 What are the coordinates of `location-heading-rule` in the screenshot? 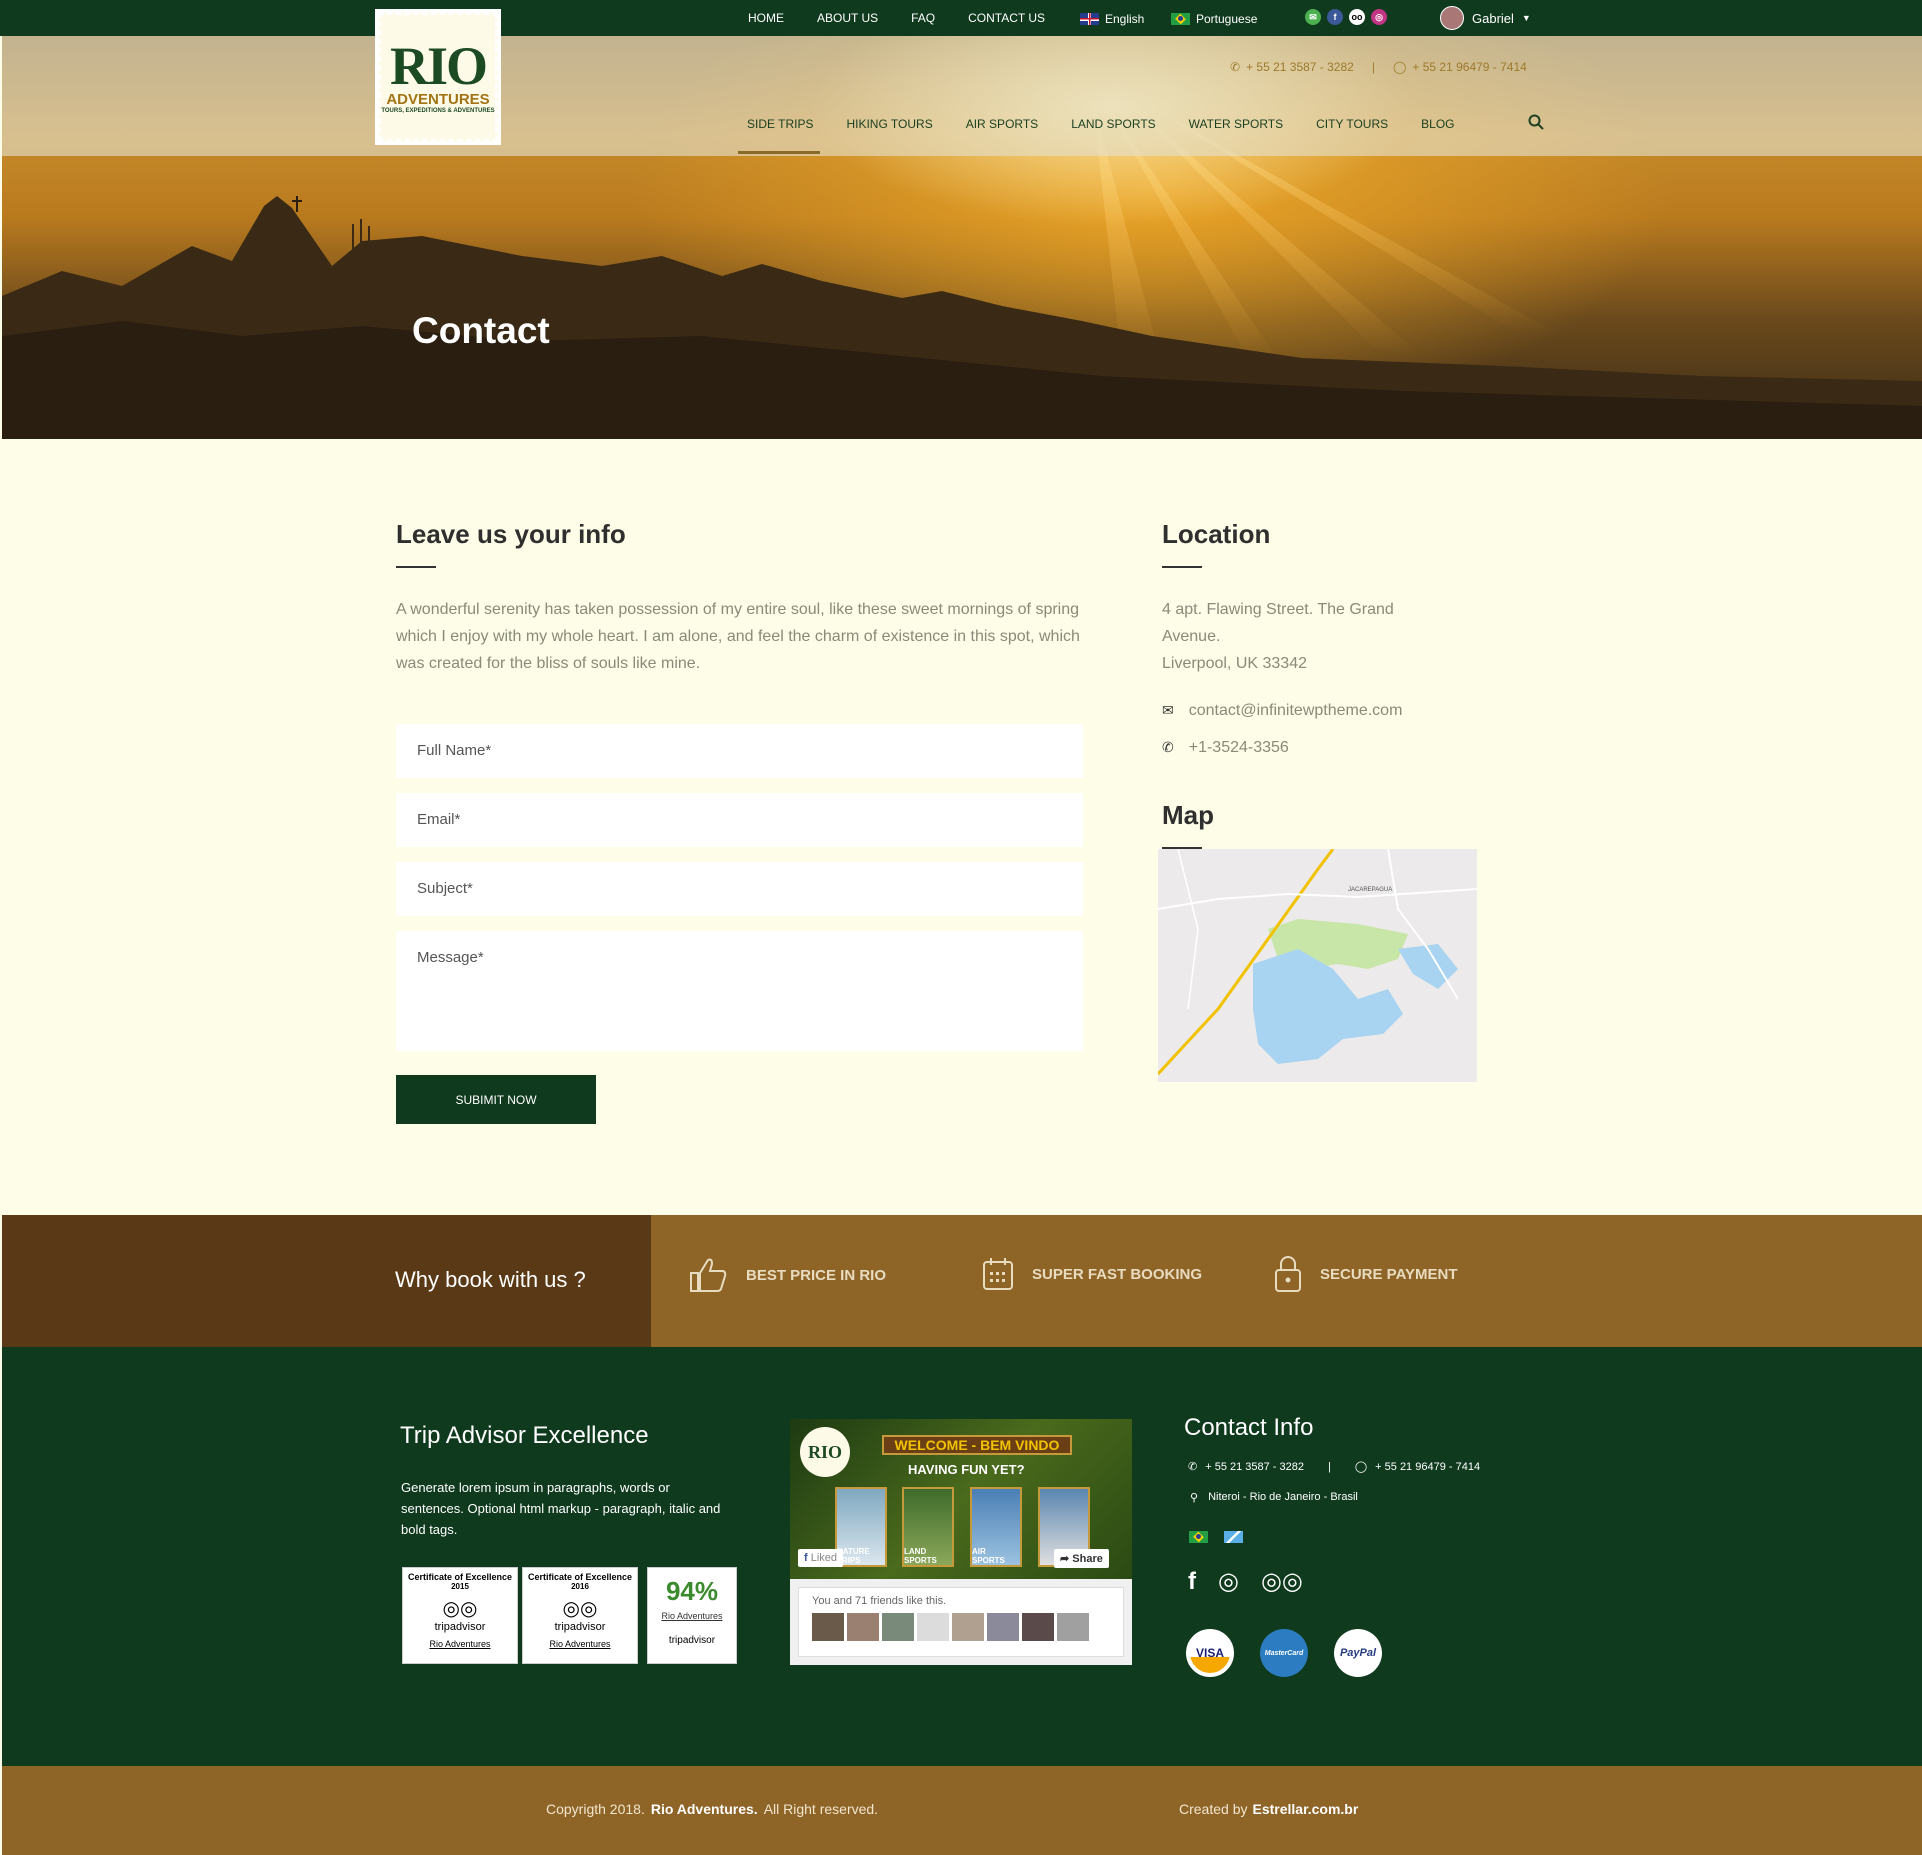 It's located at (1182, 567).